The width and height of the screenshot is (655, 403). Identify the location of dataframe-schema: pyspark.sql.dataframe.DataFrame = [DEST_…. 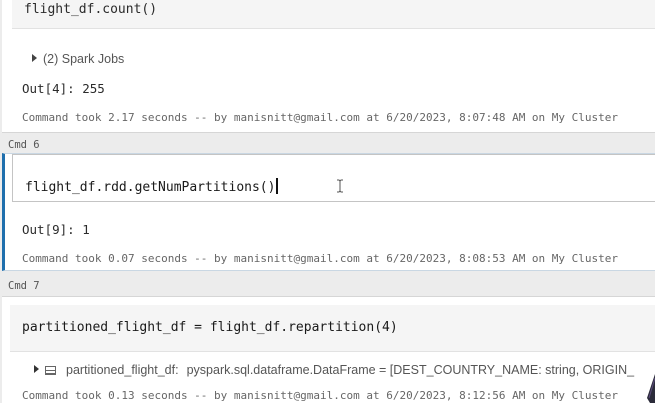
(410, 370).